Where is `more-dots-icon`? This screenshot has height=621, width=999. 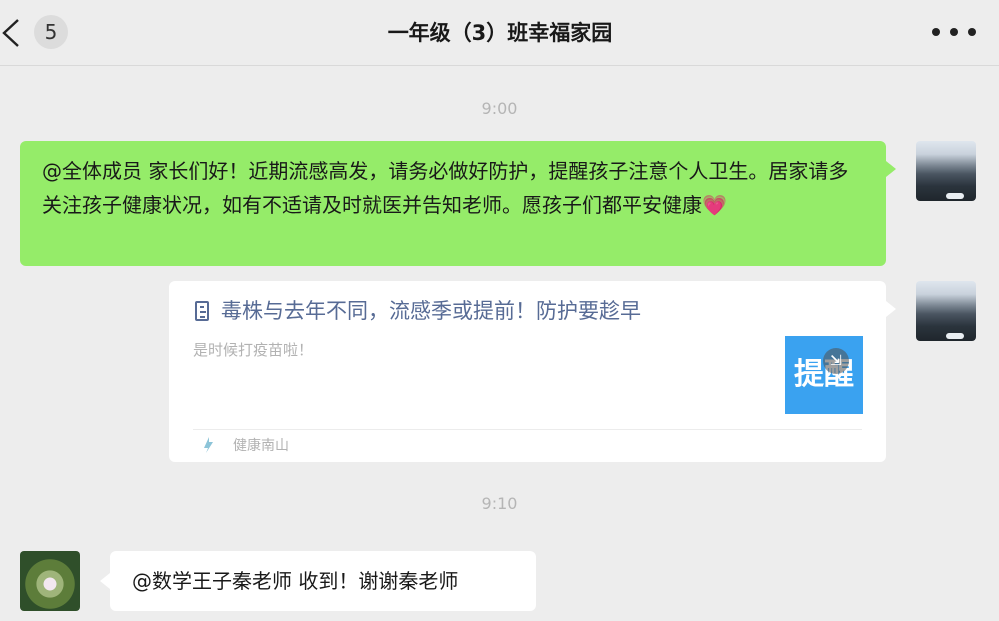 more-dots-icon is located at coordinates (953, 32).